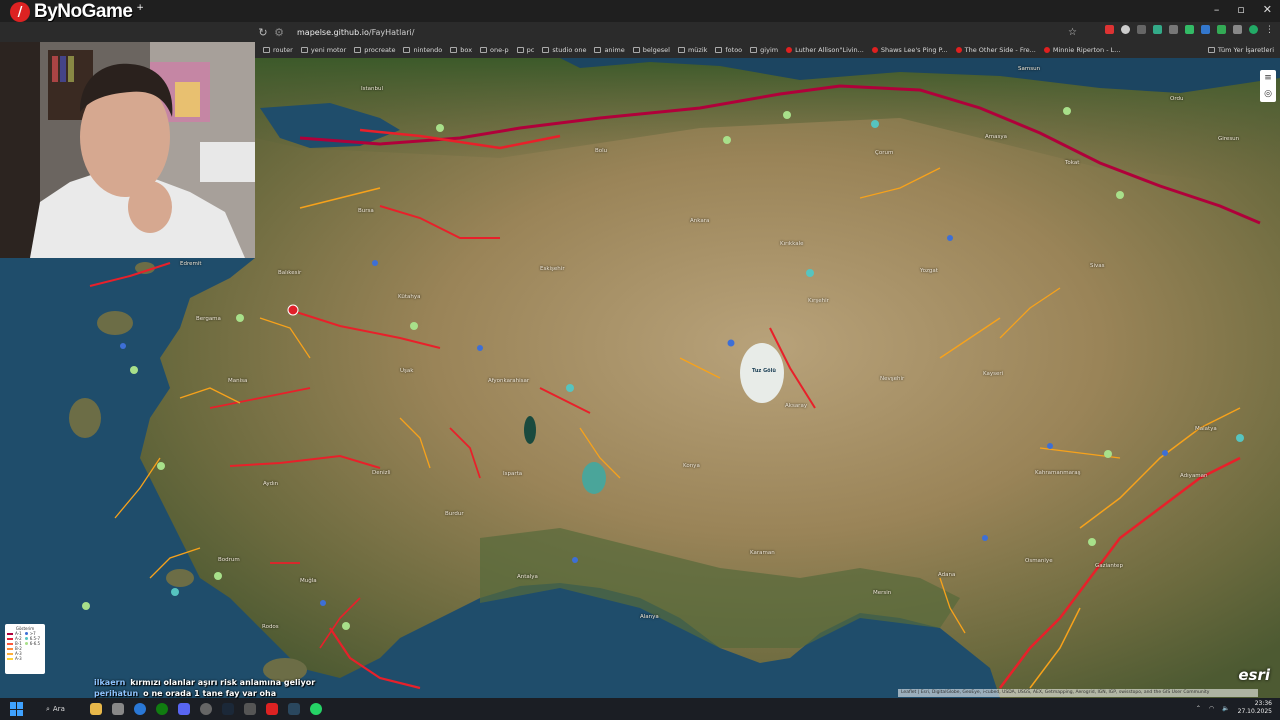 The height and width of the screenshot is (720, 1280). I want to click on bookmark-item: pc, so click(525, 50).